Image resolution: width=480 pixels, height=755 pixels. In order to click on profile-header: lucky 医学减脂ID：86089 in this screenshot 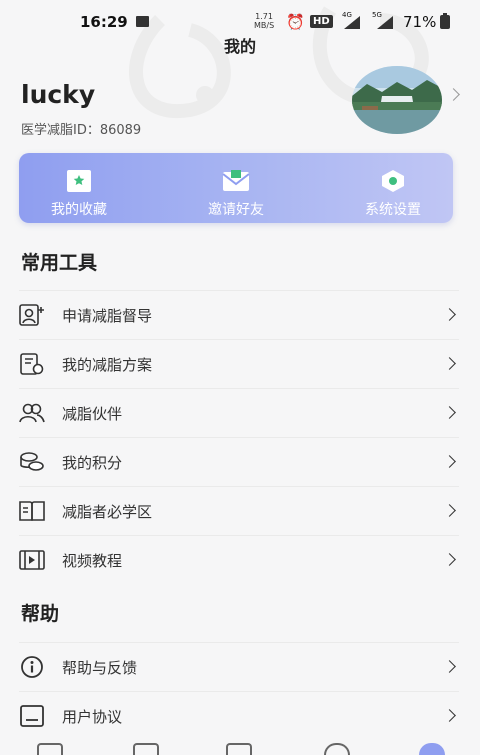, I will do `click(240, 108)`.